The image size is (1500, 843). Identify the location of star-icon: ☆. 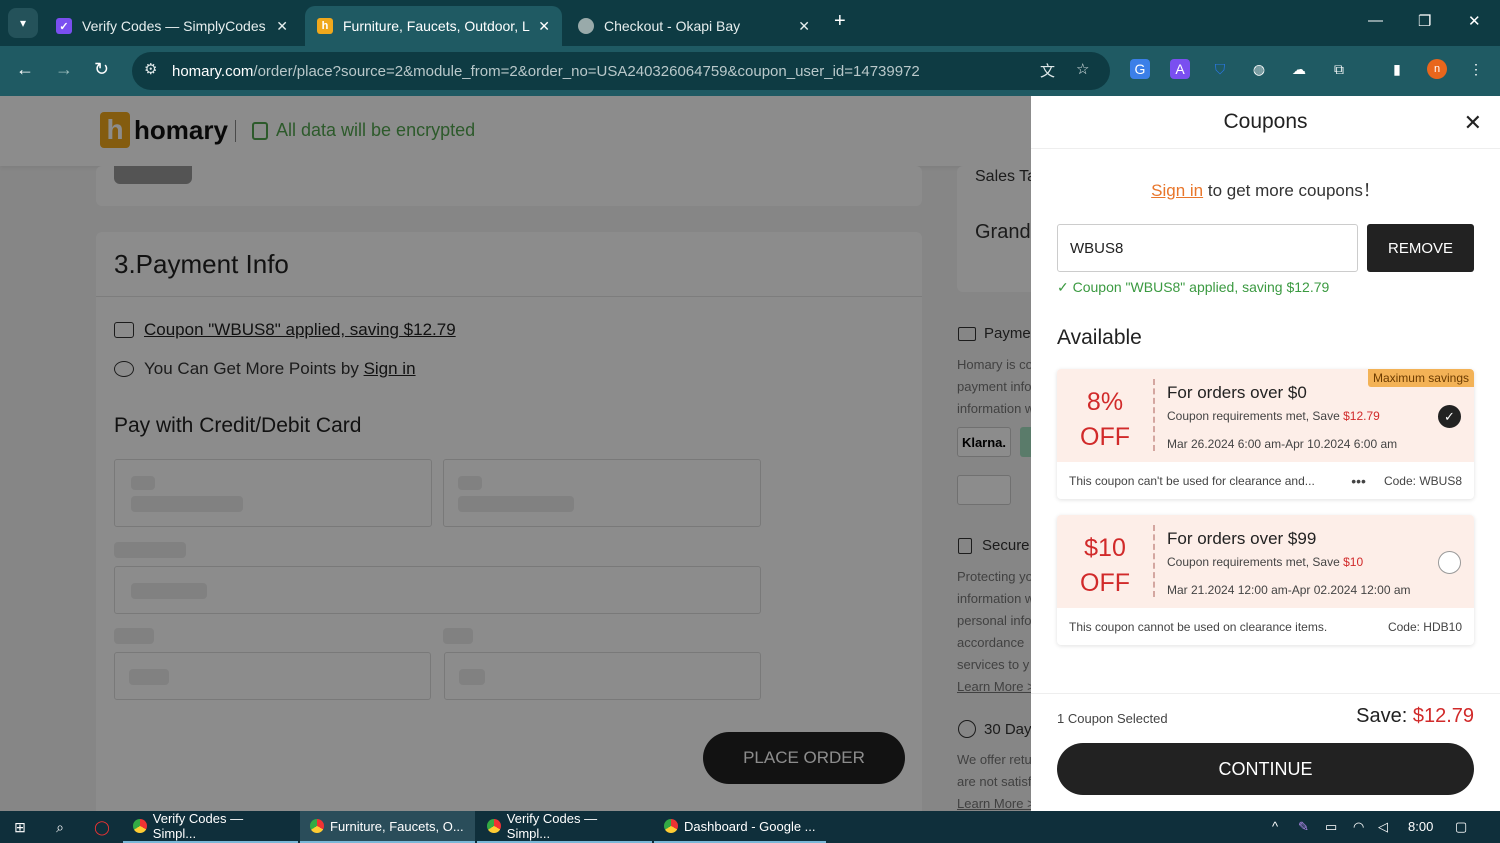
(1082, 69).